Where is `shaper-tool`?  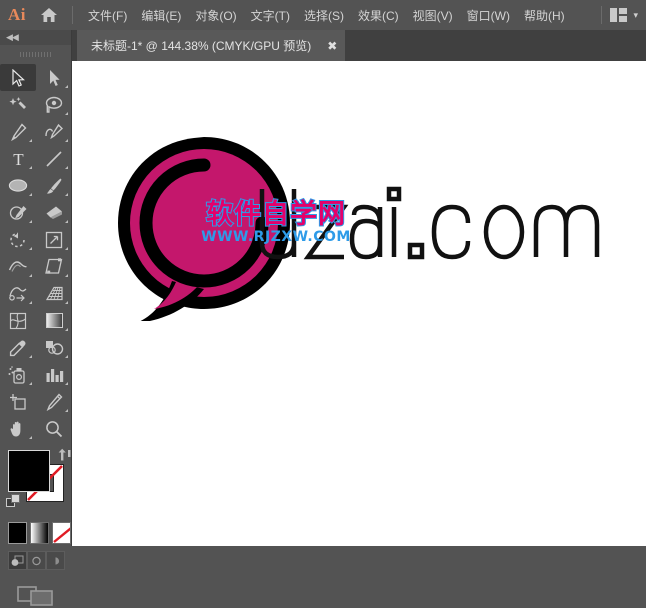 shaper-tool is located at coordinates (18, 212).